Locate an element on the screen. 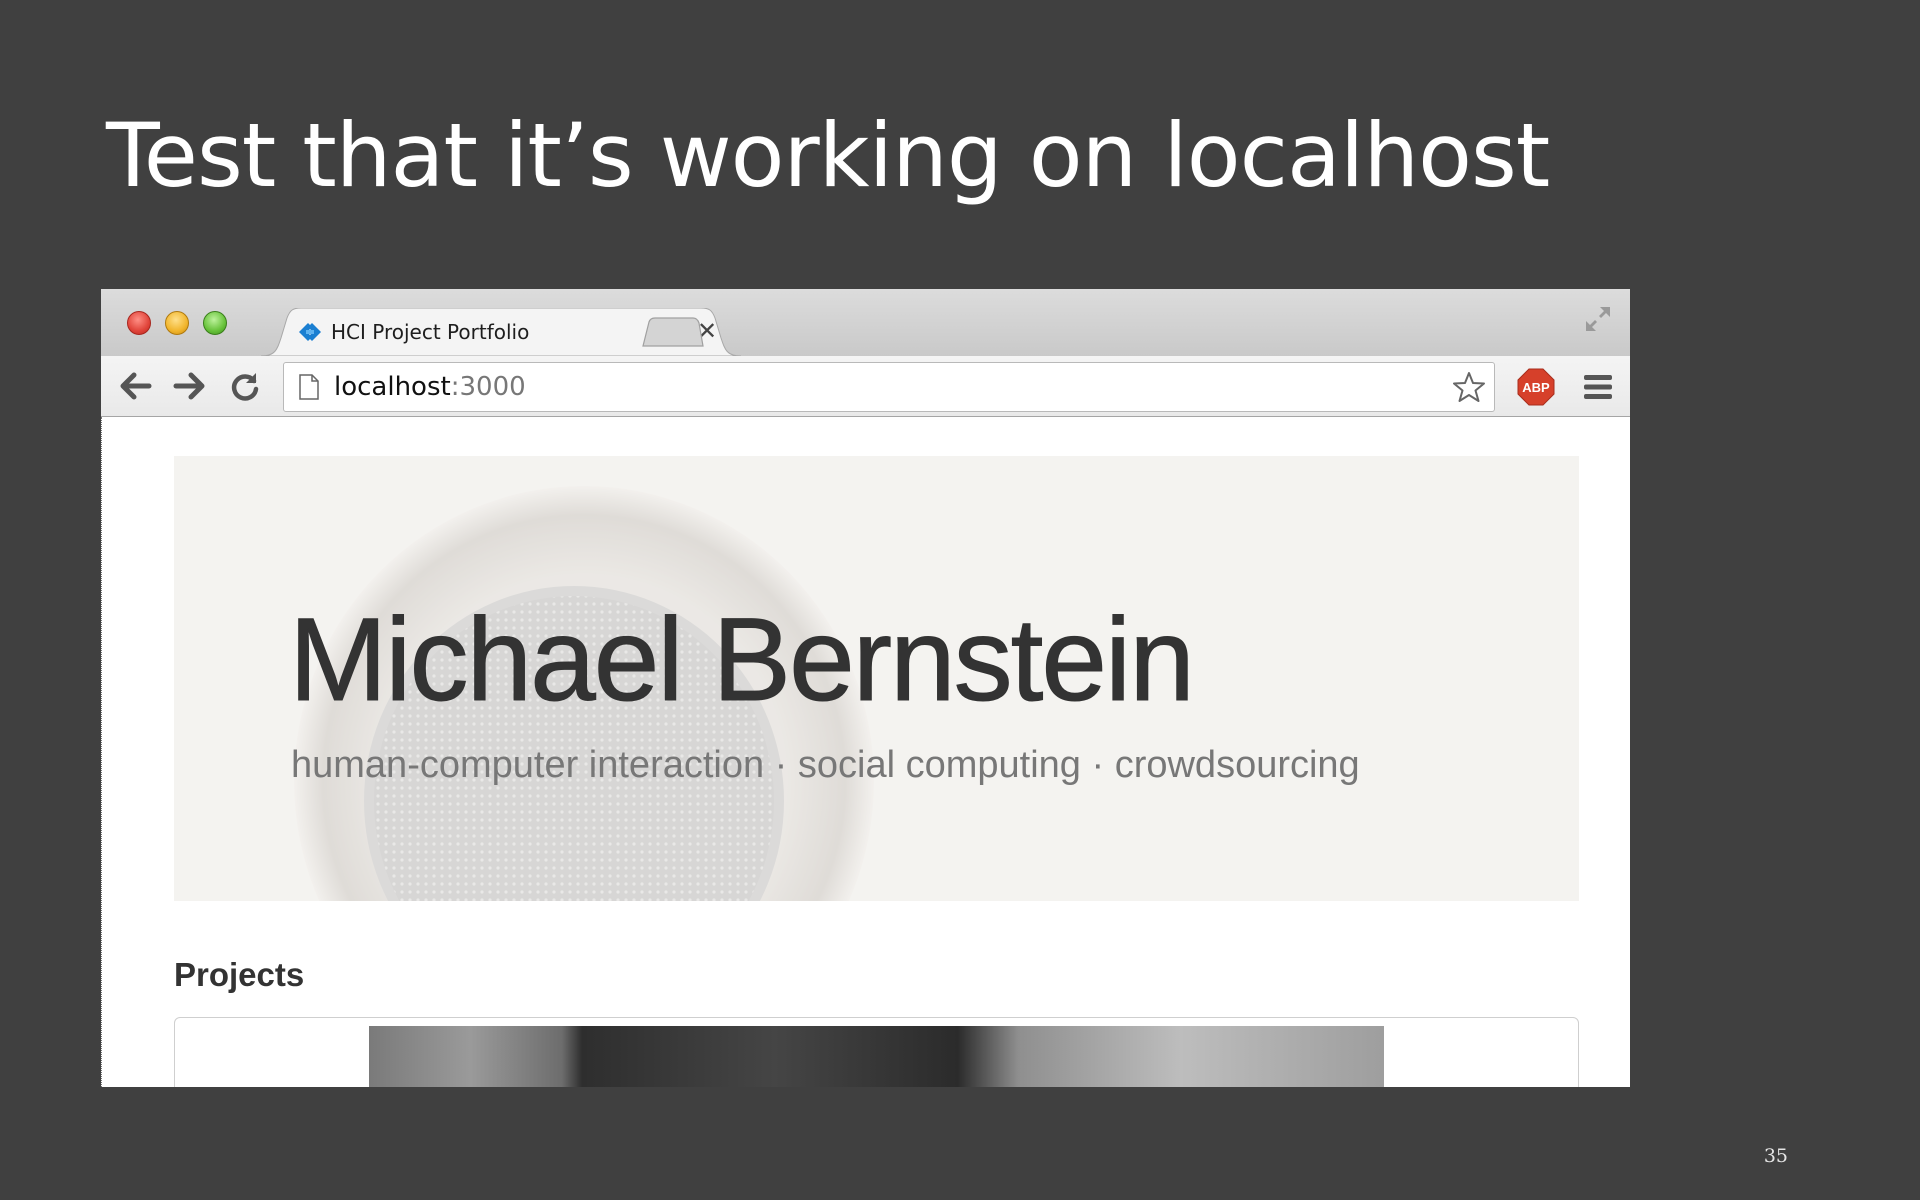  forward-arrow-icon is located at coordinates (189, 386).